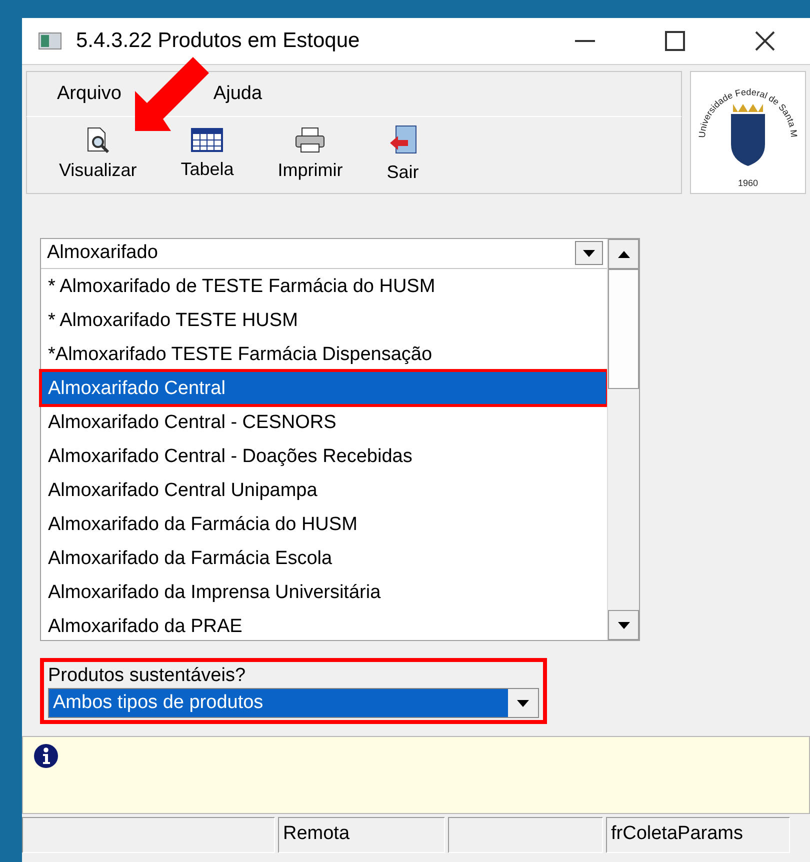 Image resolution: width=810 pixels, height=862 pixels. Describe the element at coordinates (310, 155) in the screenshot. I see `print-button: Imprimir` at that location.